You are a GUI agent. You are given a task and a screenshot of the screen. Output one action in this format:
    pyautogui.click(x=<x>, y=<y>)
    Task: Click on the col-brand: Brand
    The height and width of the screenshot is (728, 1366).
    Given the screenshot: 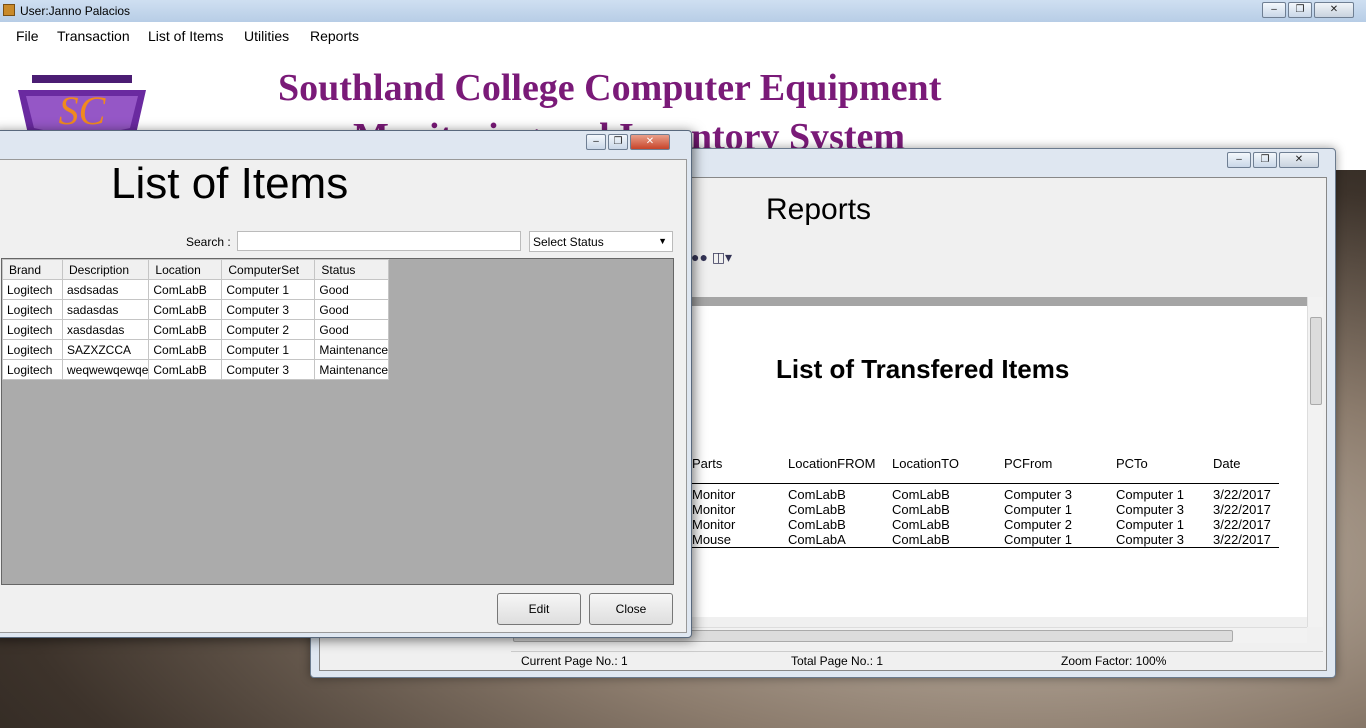 What is the action you would take?
    pyautogui.click(x=32, y=269)
    